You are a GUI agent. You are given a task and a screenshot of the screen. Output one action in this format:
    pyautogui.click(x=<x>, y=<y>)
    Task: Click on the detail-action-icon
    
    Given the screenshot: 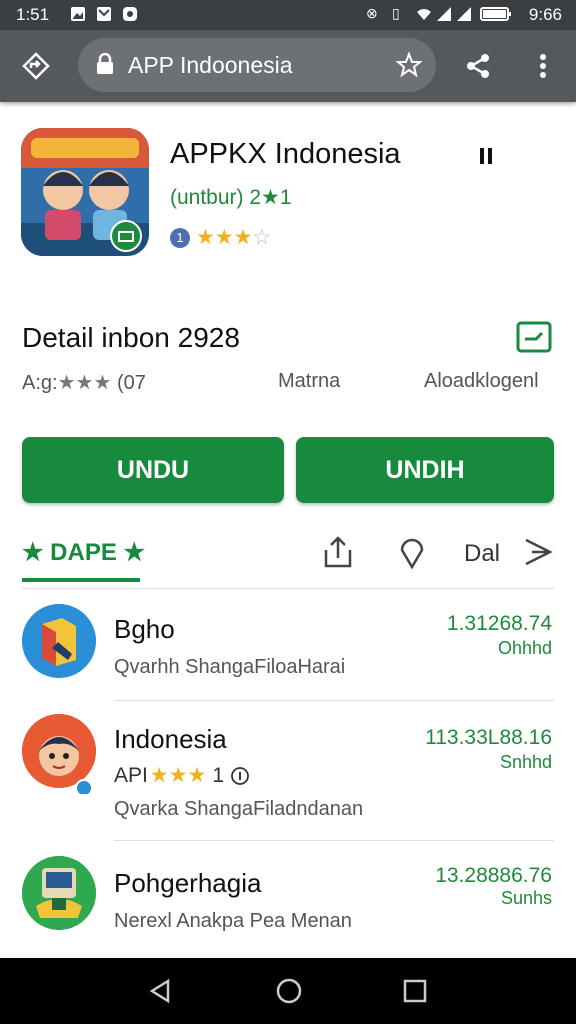 What is the action you would take?
    pyautogui.click(x=534, y=337)
    